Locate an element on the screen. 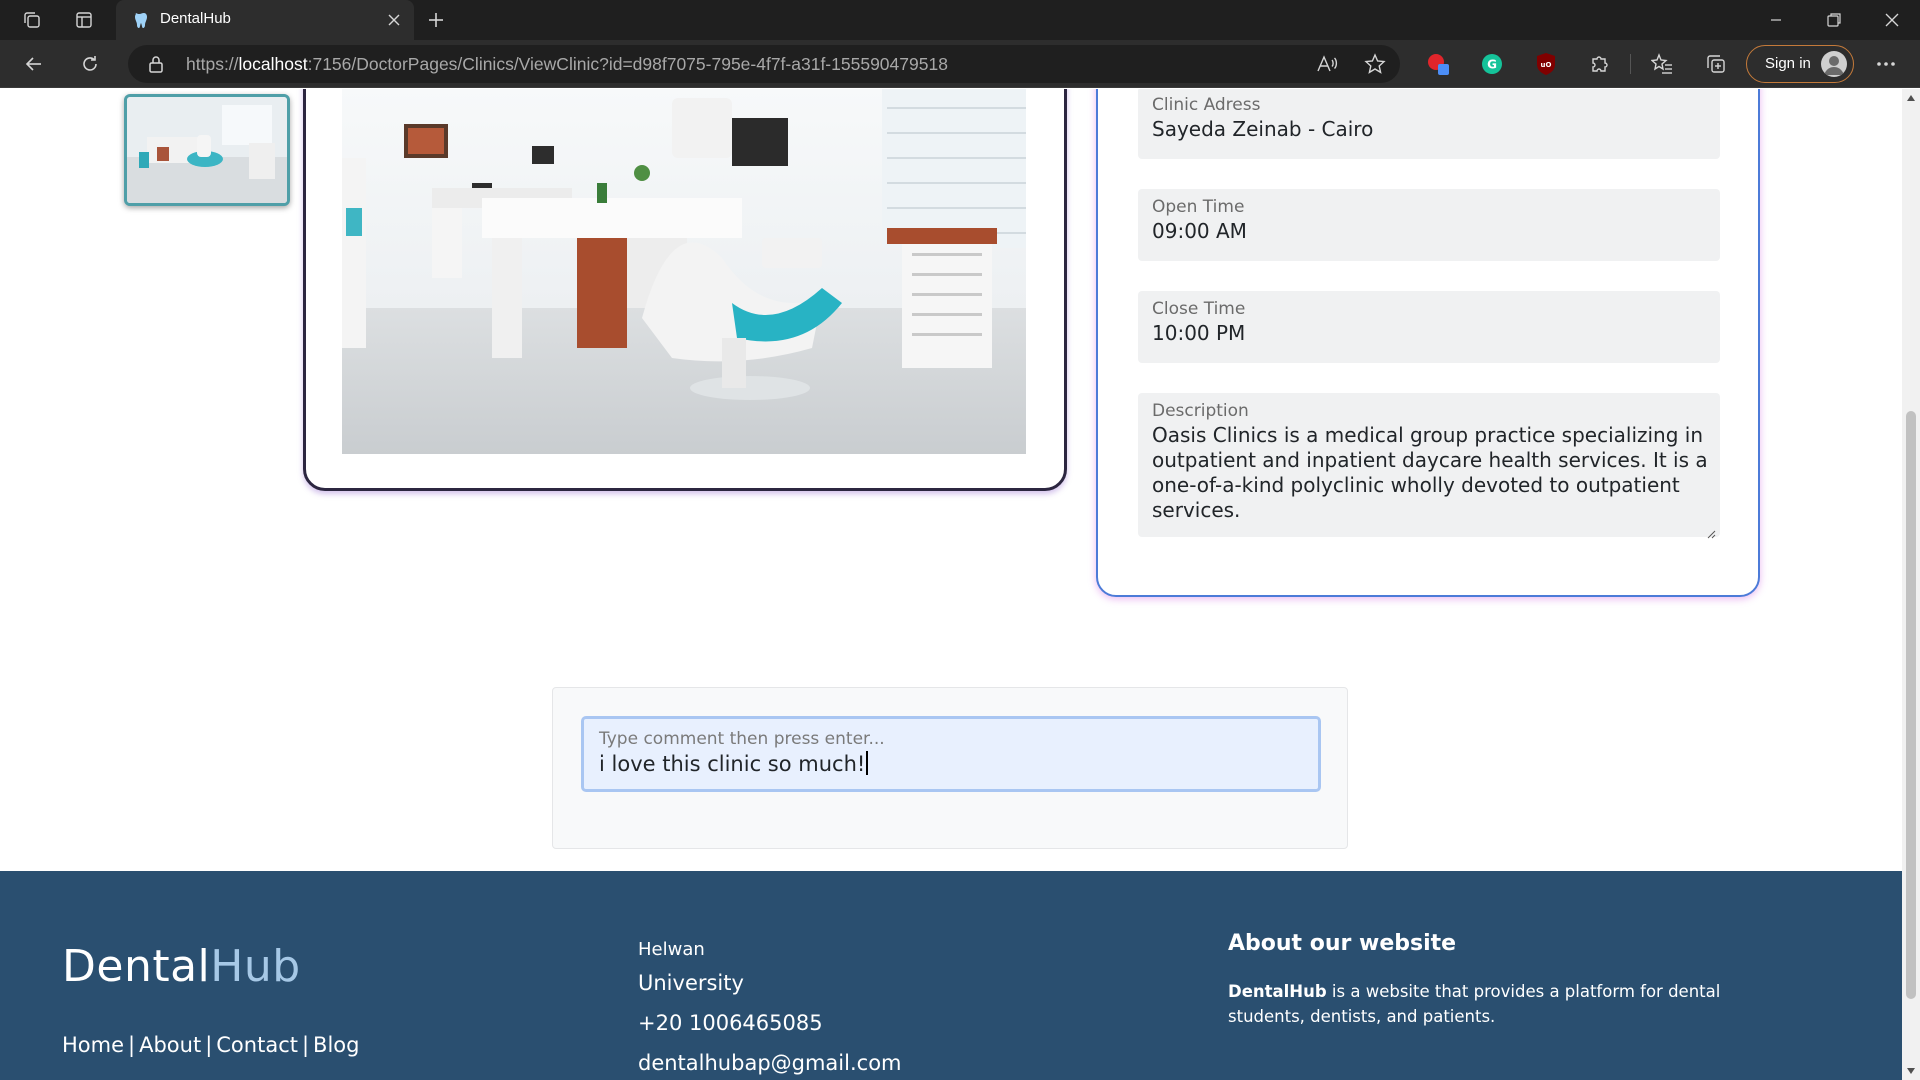 The width and height of the screenshot is (1920, 1080). browser-titlebar: DentalHub is located at coordinates (960, 20).